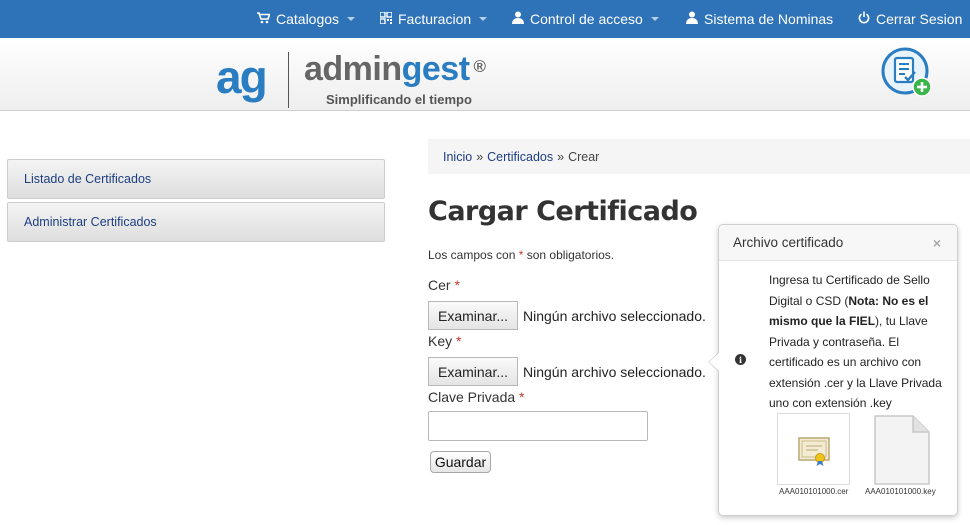 This screenshot has width=970, height=525. I want to click on breadcrumb-current: Crear, so click(584, 156).